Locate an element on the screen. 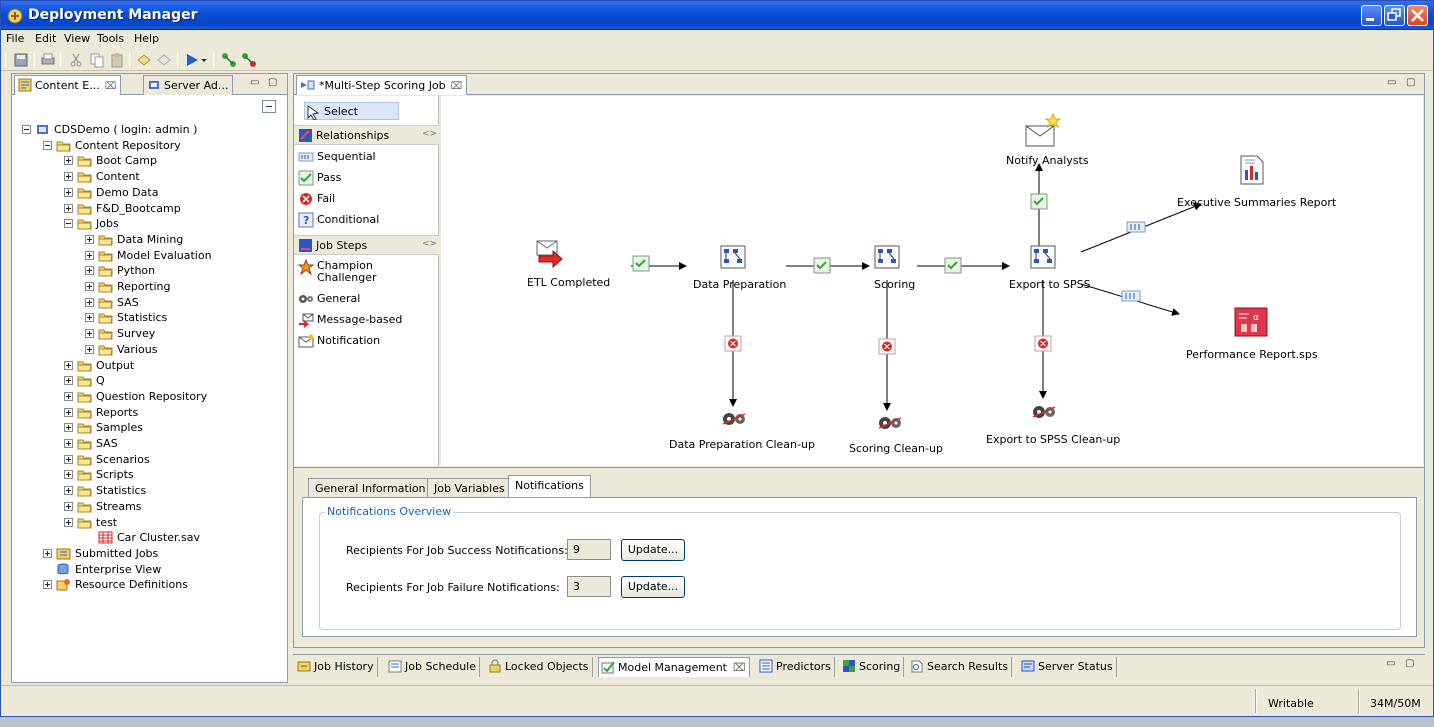 The width and height of the screenshot is (1434, 727). tab-job-schedule: Job Schedule is located at coordinates (433, 667).